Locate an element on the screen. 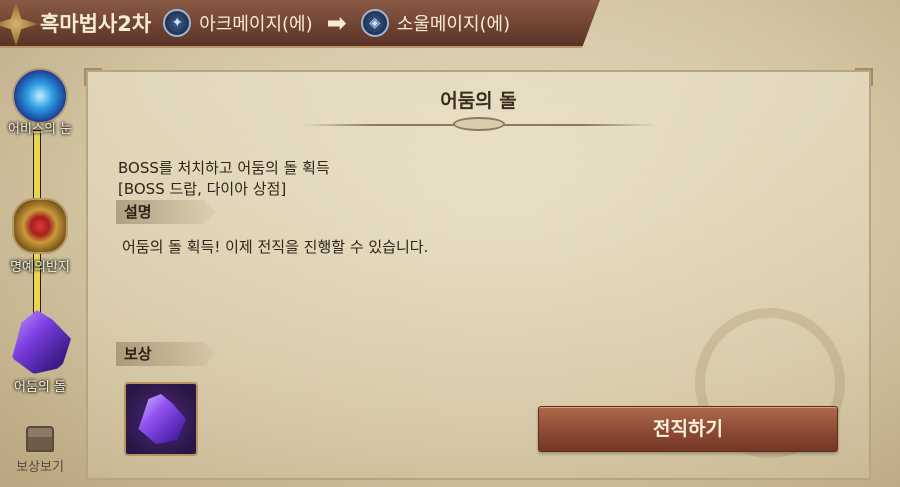  from-class-name: 아크메이지(에) is located at coordinates (256, 24).